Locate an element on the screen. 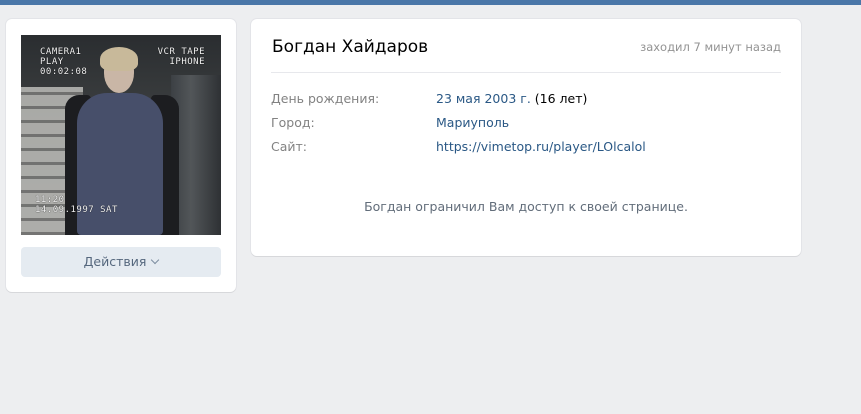 The height and width of the screenshot is (414, 861). info-label: День рождения: is located at coordinates (325, 98).